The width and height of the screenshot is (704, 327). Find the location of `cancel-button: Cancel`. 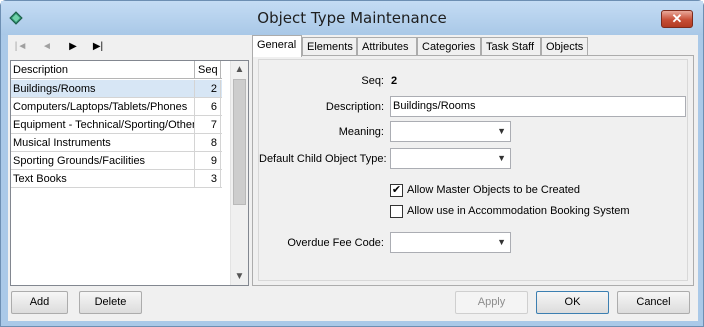

cancel-button: Cancel is located at coordinates (653, 302).